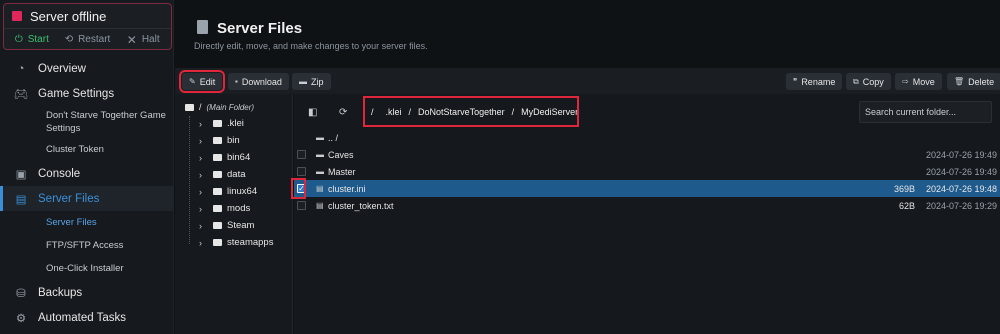  I want to click on sidebar-item-backups: ⛁ Backups, so click(87, 292).